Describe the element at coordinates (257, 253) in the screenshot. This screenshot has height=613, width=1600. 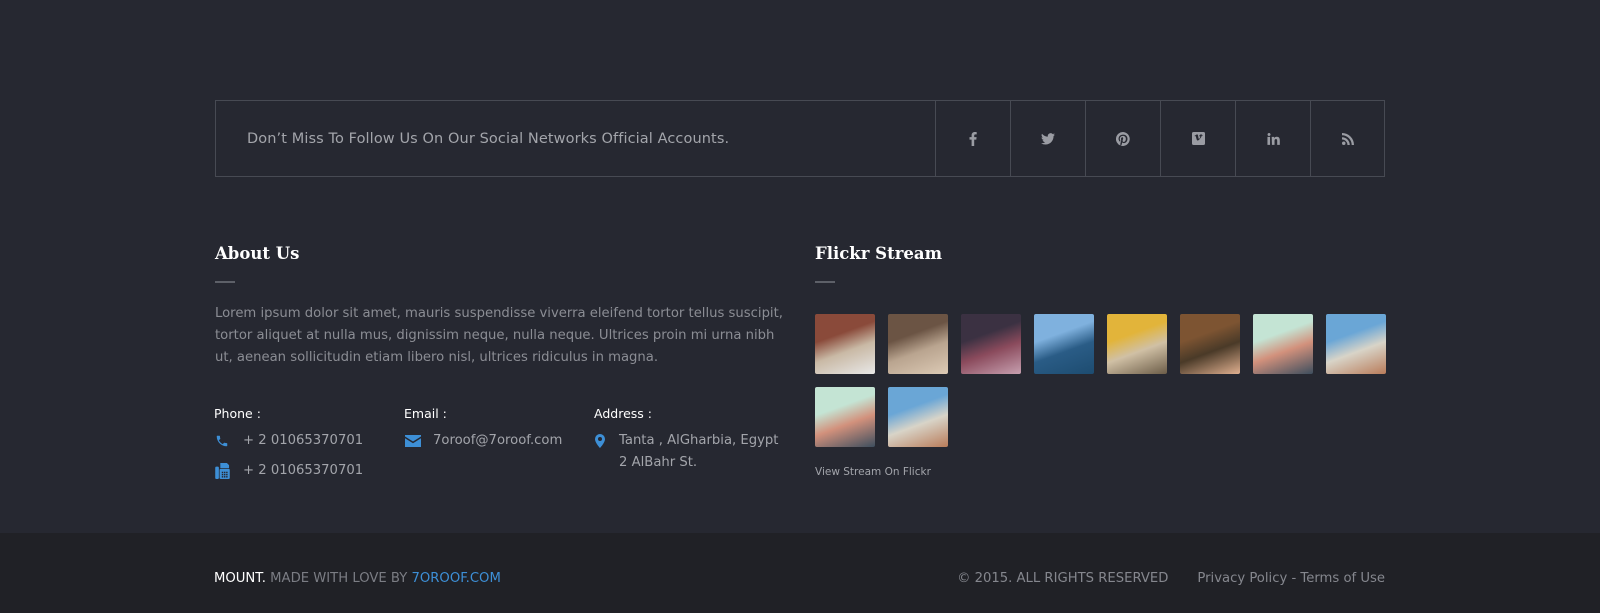
I see `about-title: About Us` at that location.